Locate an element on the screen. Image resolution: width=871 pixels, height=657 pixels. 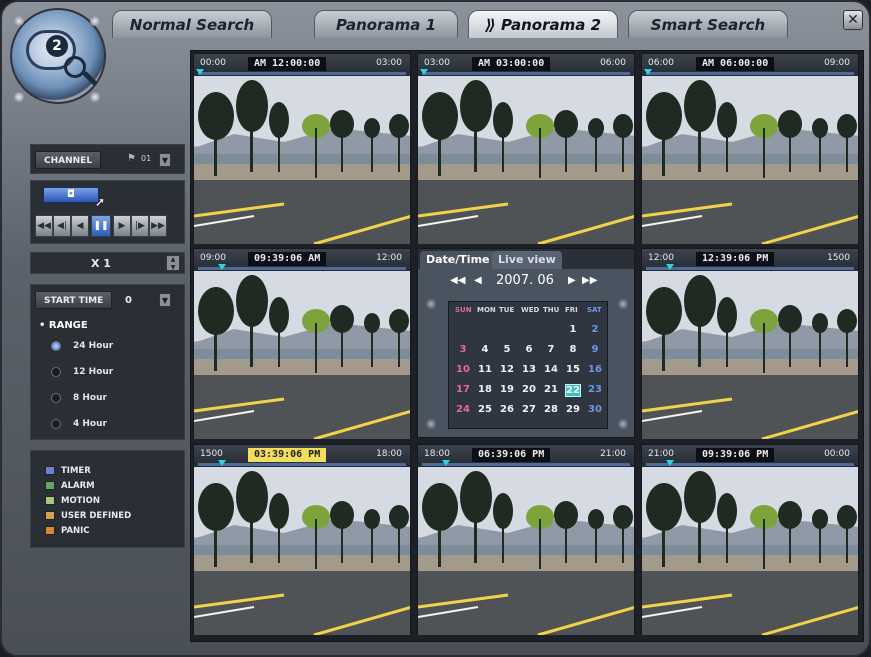
calendar-day: 9 is located at coordinates (595, 349).